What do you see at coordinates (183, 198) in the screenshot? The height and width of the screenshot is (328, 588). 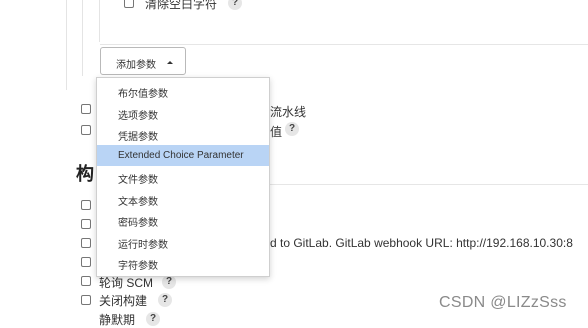 I see `menu-item-text-param: 文本参数` at bounding box center [183, 198].